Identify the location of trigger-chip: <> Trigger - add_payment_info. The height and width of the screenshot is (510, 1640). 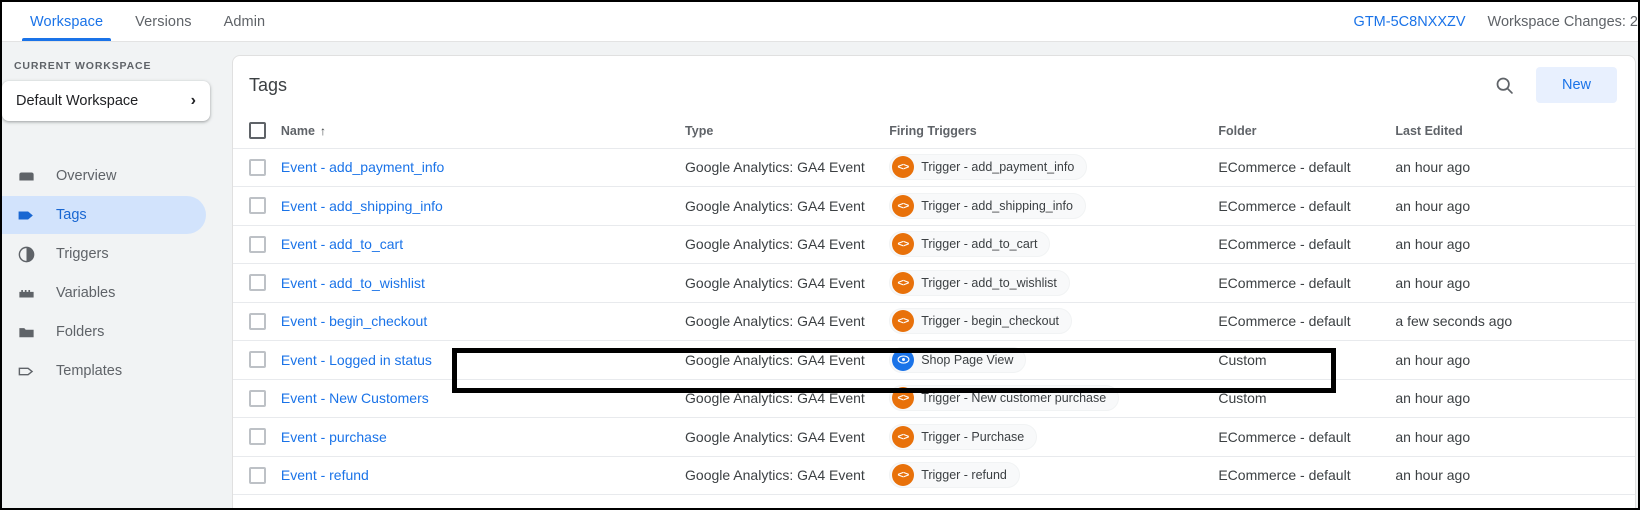
(988, 167).